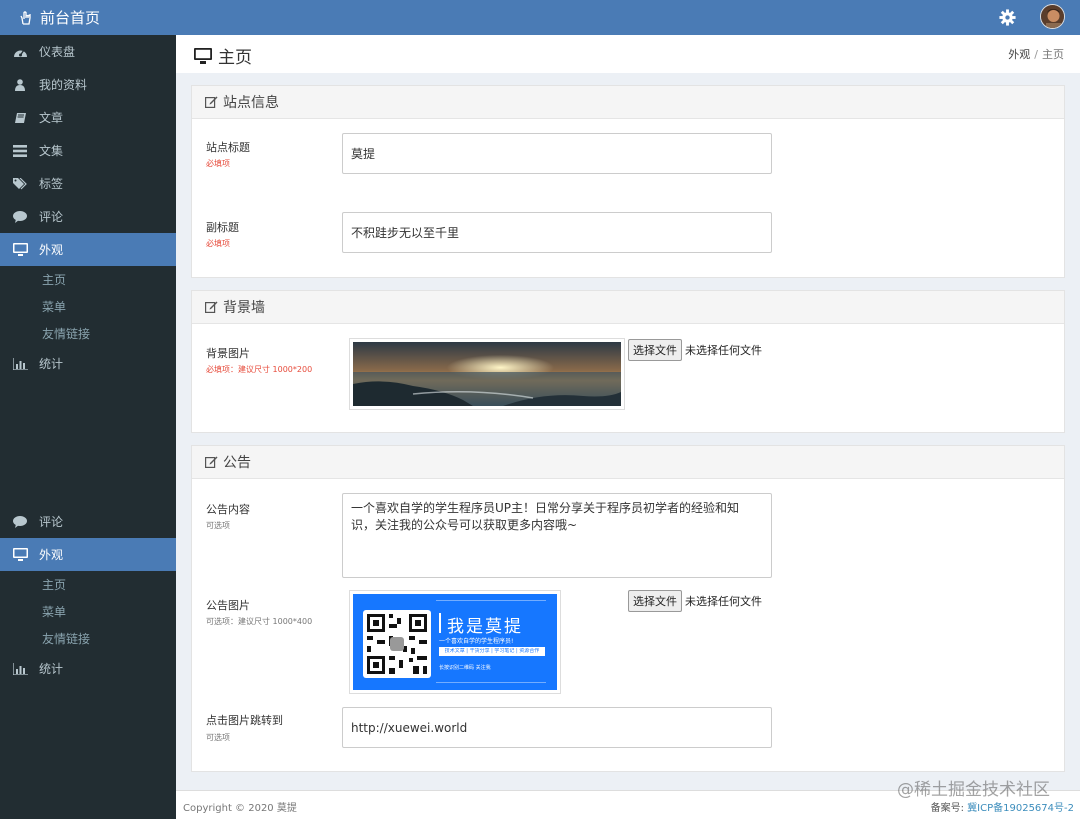  Describe the element at coordinates (218, 737) in the screenshot. I see `link-hint: 可选项` at that location.